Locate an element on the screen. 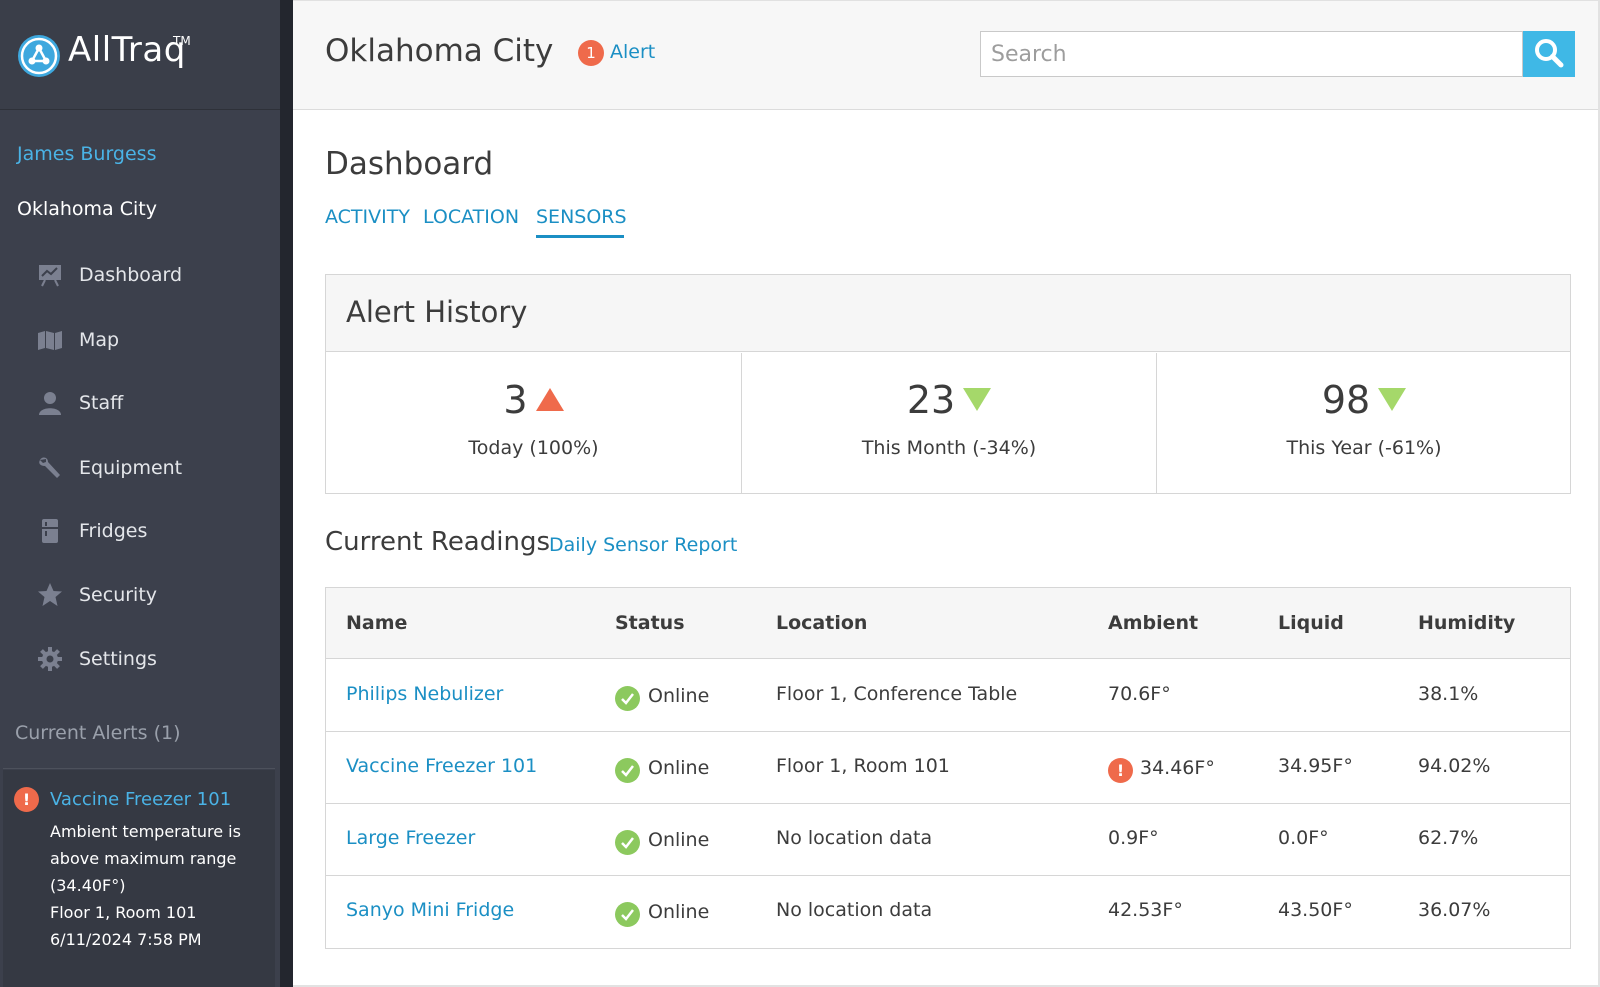 The height and width of the screenshot is (987, 1600). user-location: Oklahoma City is located at coordinates (87, 209).